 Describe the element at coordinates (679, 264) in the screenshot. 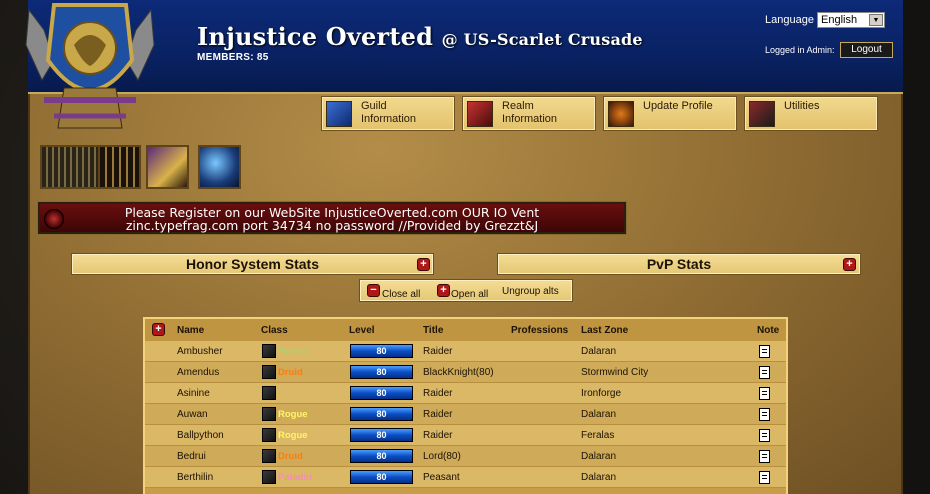

I see `pvp-stats-header: PvP Stats +` at that location.